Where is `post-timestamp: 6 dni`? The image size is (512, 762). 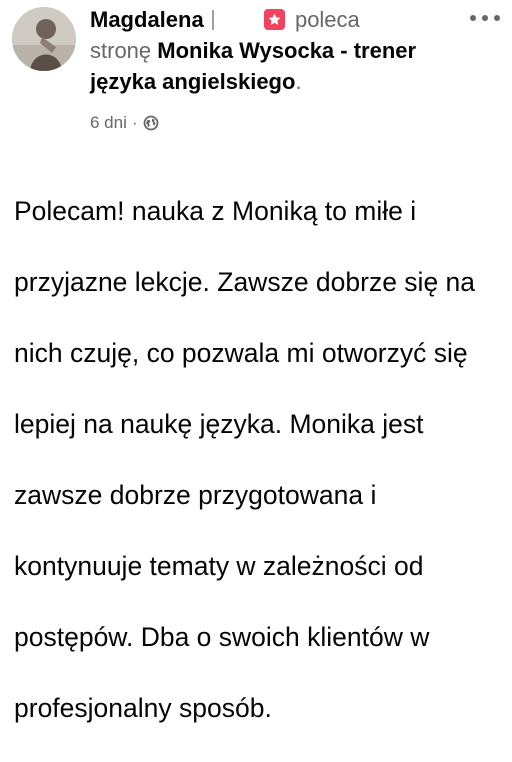 post-timestamp: 6 dni is located at coordinates (108, 123).